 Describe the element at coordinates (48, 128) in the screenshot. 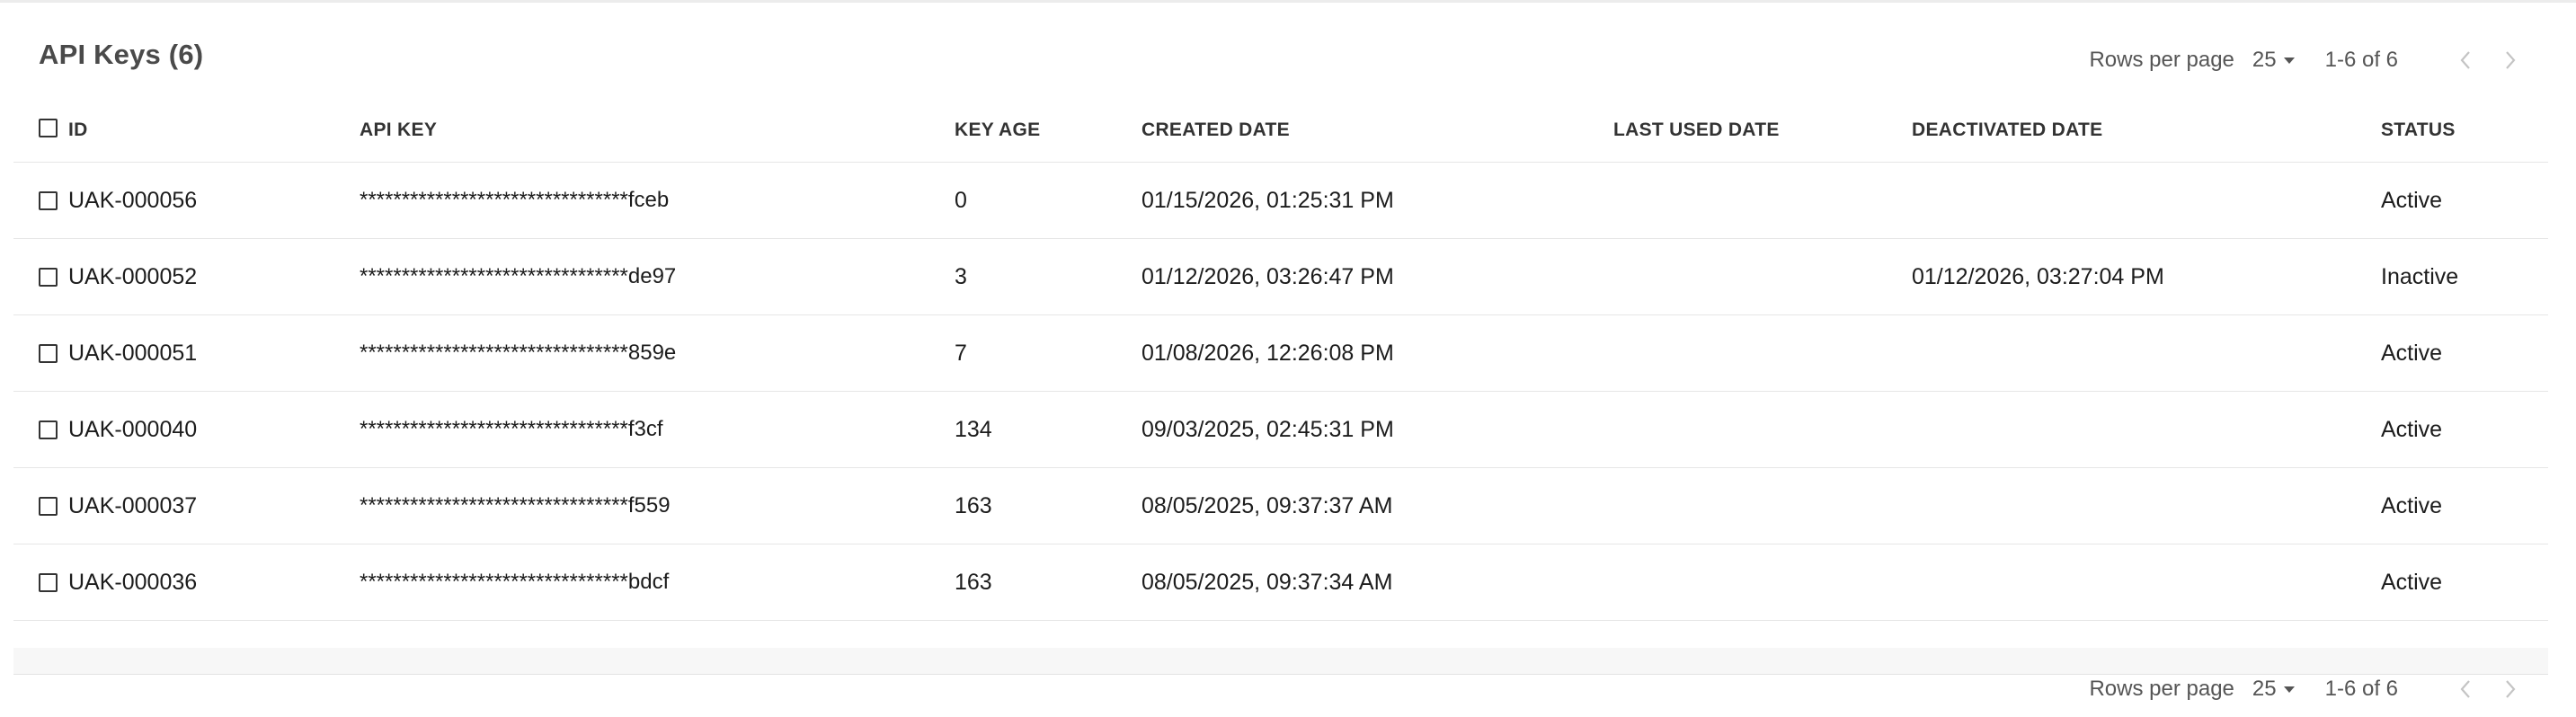

I see `select-all-checkbox` at that location.